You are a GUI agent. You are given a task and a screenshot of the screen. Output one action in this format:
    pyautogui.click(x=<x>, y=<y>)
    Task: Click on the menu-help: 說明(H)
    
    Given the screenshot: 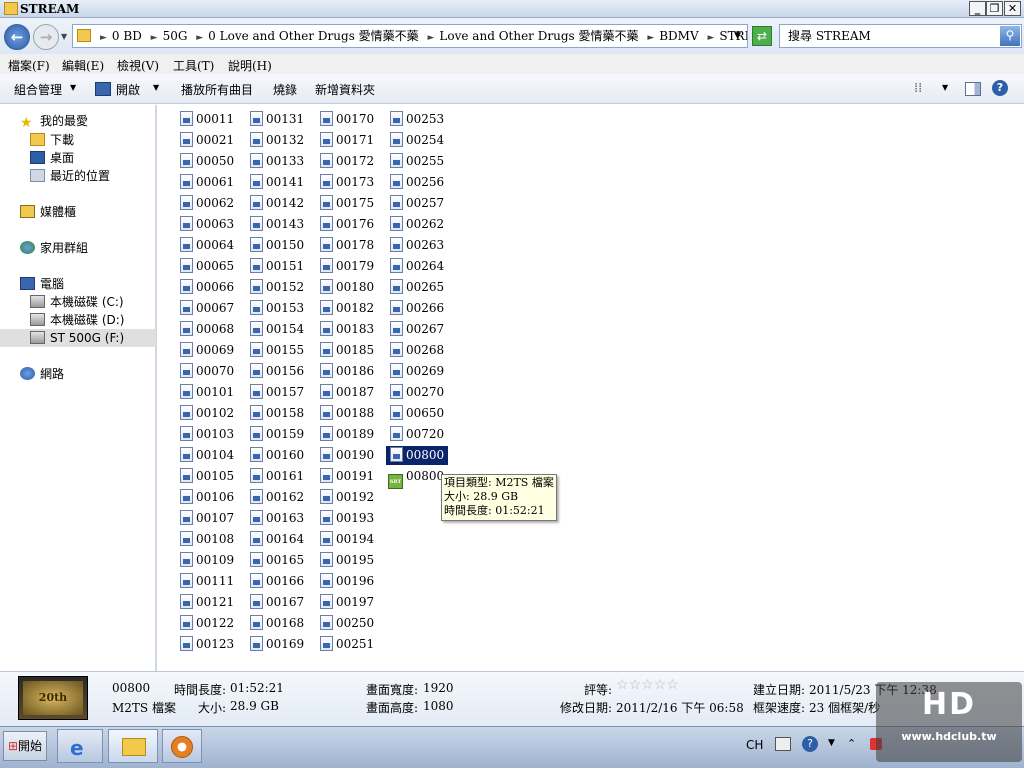 What is the action you would take?
    pyautogui.click(x=250, y=65)
    